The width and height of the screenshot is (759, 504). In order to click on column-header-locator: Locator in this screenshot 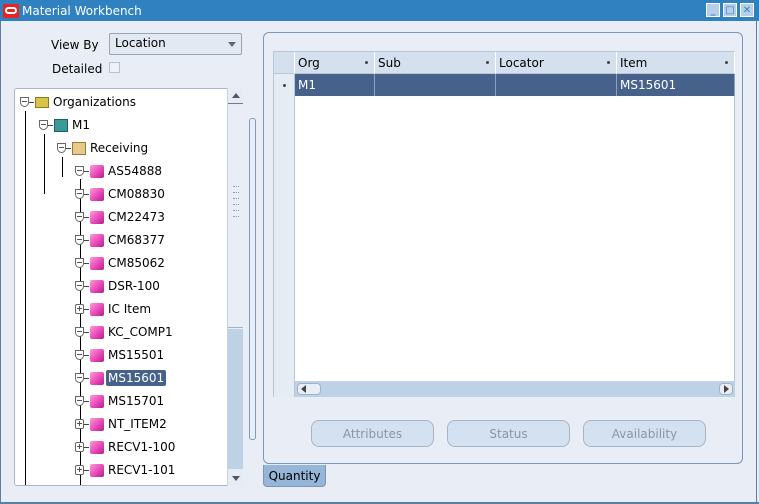, I will do `click(556, 63)`.